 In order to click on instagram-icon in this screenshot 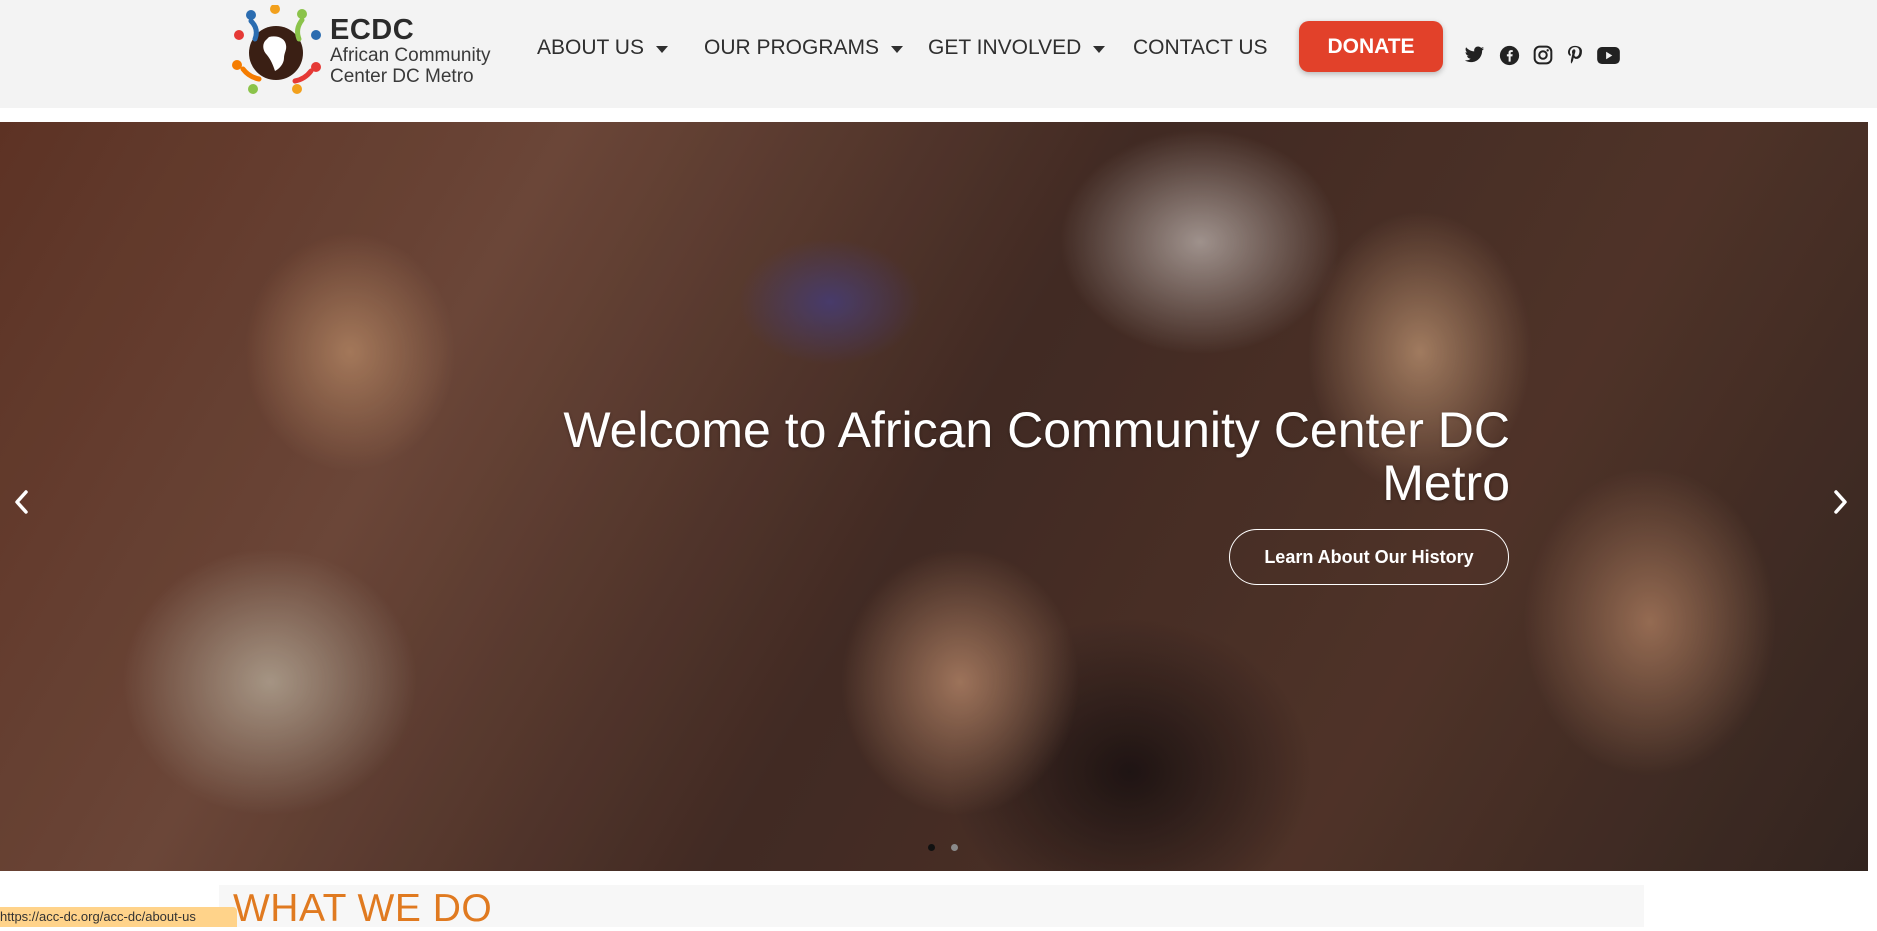, I will do `click(1543, 55)`.